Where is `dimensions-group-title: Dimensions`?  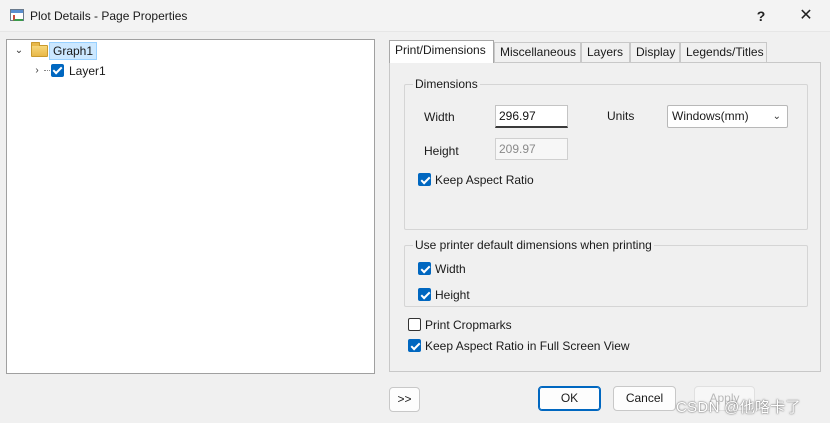
dimensions-group-title: Dimensions is located at coordinates (446, 84).